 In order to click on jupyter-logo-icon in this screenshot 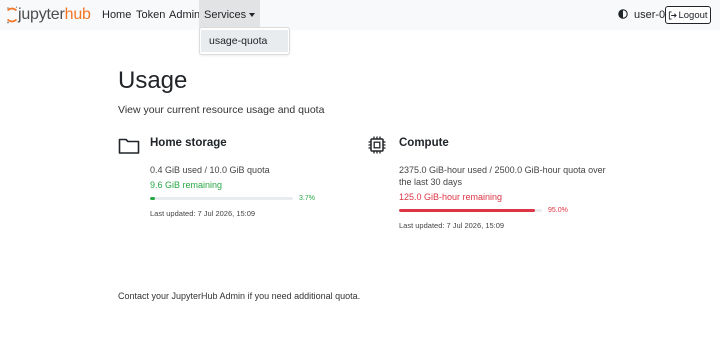, I will do `click(12, 15)`.